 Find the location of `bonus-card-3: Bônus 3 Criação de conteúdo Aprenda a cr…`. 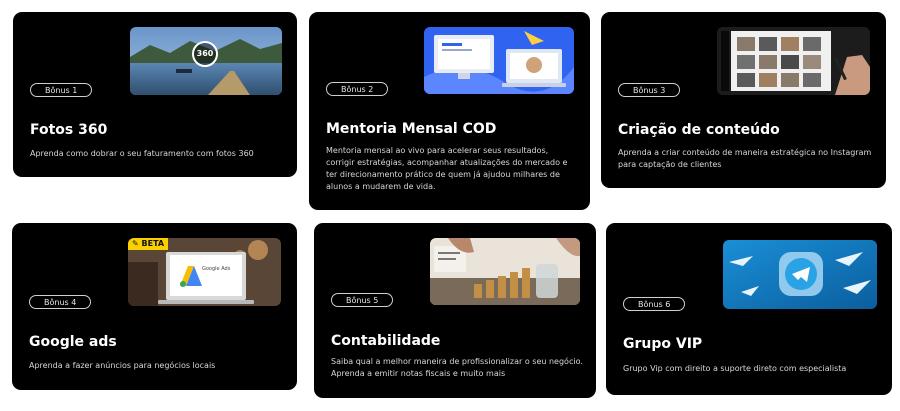

bonus-card-3: Bônus 3 Criação de conteúdo Aprenda a cr… is located at coordinates (743, 100).